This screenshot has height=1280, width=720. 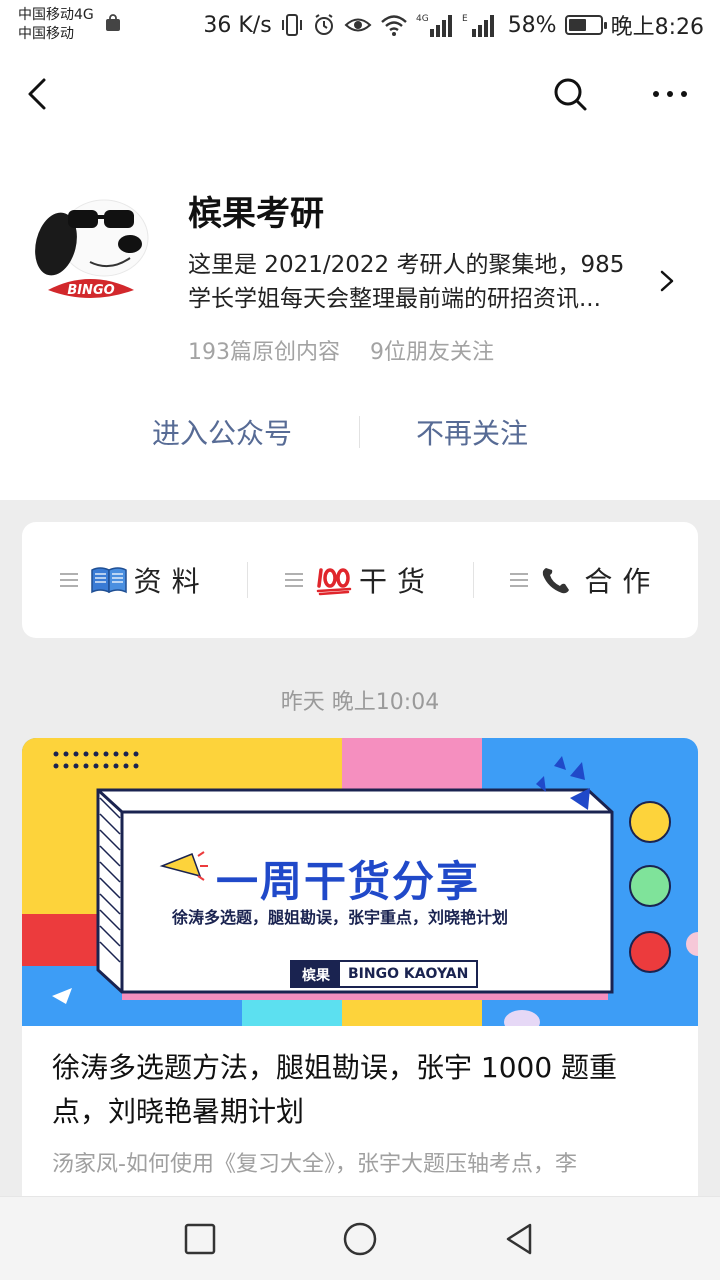 What do you see at coordinates (670, 94) in the screenshot?
I see `more-icon` at bounding box center [670, 94].